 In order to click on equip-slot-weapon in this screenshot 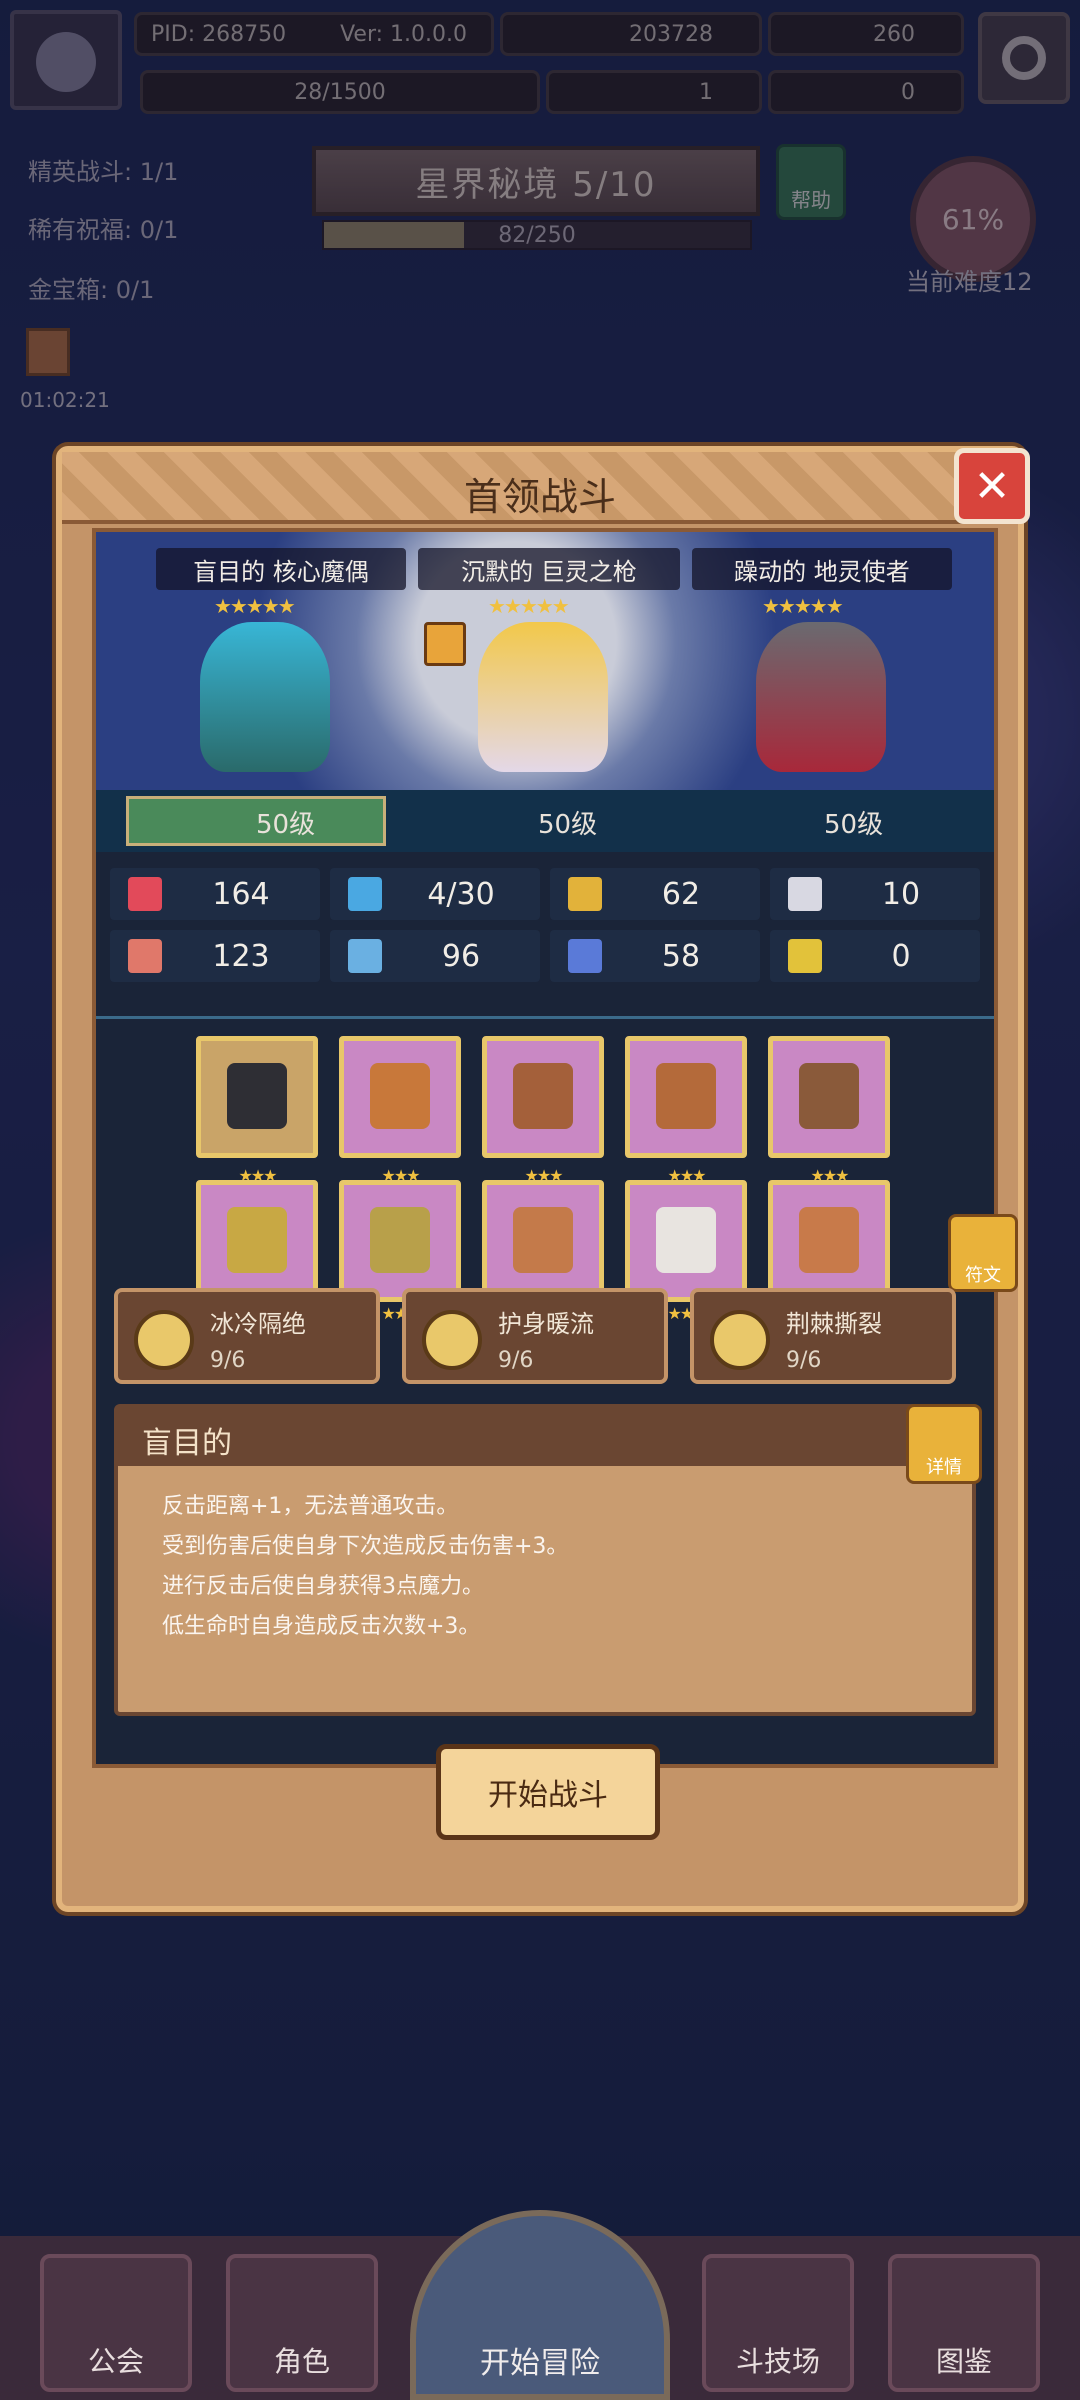, I will do `click(257, 1097)`.